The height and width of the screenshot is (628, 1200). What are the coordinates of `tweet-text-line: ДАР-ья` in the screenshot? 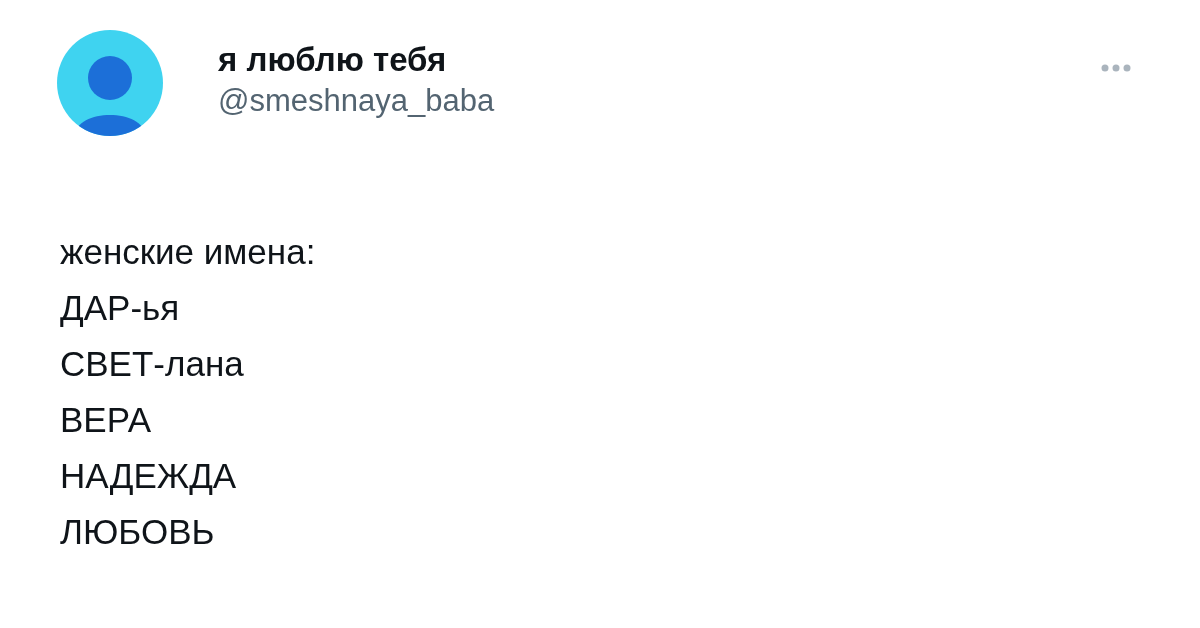 It's located at (119, 308).